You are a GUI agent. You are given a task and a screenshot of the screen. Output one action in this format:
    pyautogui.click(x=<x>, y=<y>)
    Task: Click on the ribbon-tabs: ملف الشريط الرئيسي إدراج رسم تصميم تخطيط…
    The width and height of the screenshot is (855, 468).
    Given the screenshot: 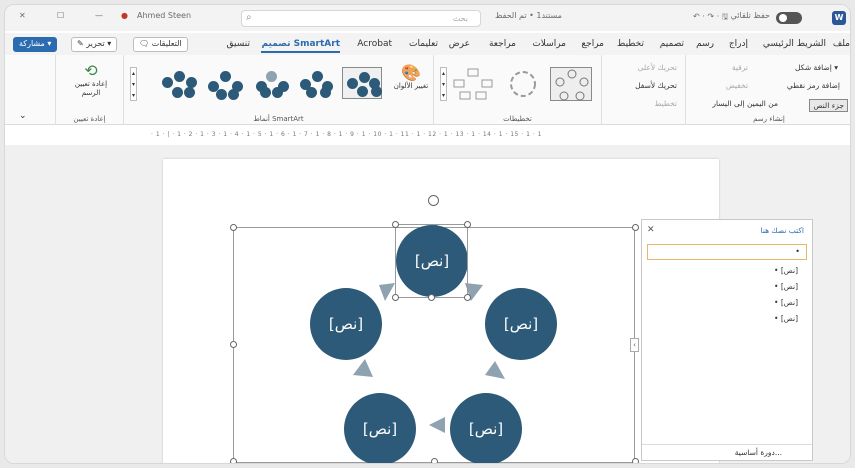 What is the action you would take?
    pyautogui.click(x=427, y=44)
    